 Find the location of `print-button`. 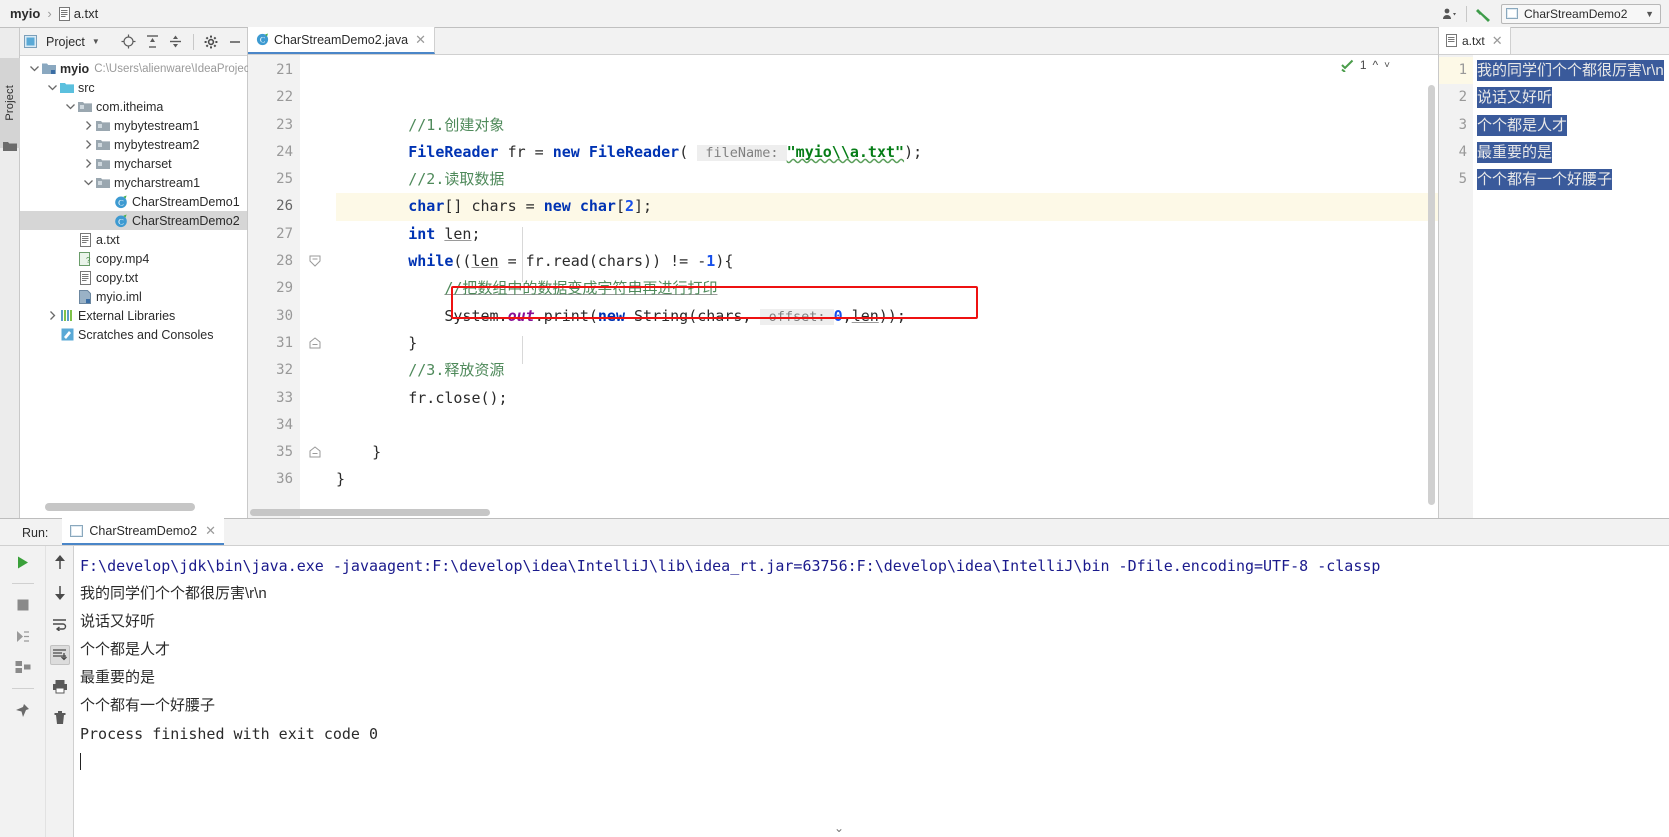

print-button is located at coordinates (60, 686).